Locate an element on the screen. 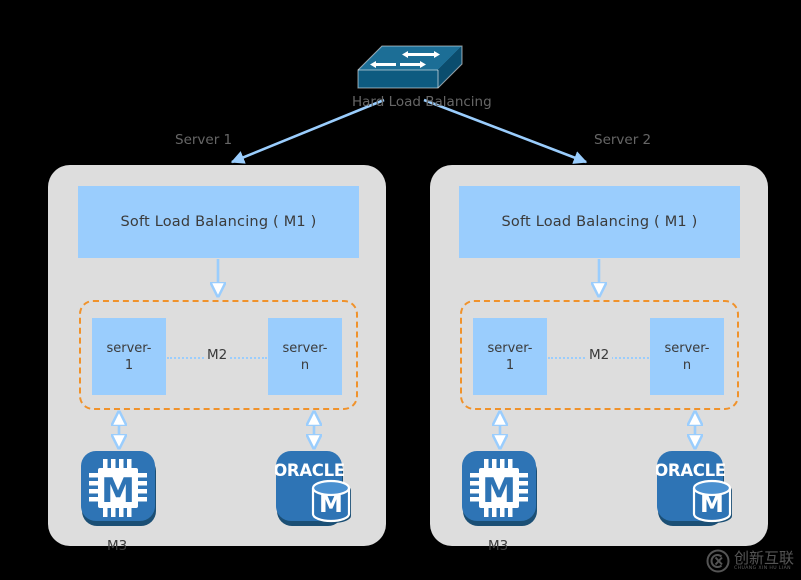 Image resolution: width=801 pixels, height=580 pixels. m2-label-right: M2 is located at coordinates (599, 355).